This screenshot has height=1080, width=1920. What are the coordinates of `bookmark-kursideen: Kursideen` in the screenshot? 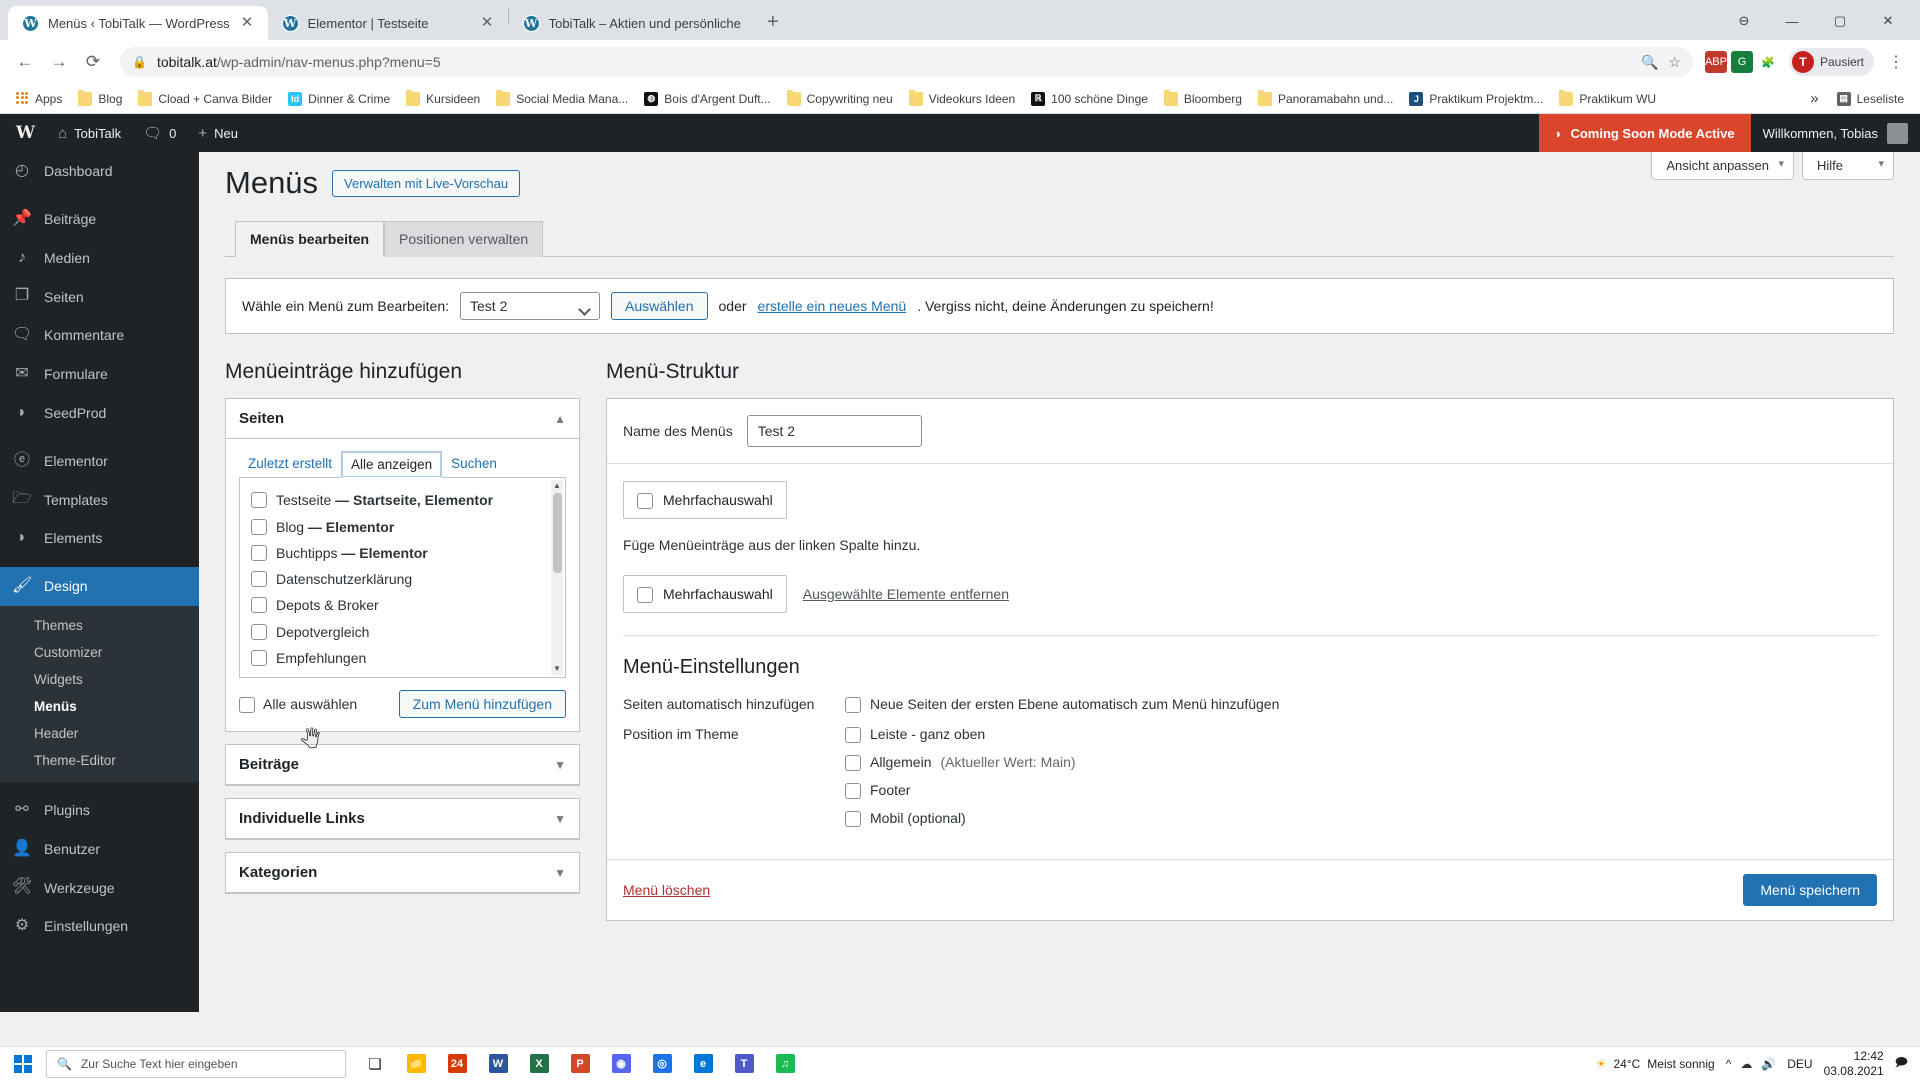 It's located at (443, 99).